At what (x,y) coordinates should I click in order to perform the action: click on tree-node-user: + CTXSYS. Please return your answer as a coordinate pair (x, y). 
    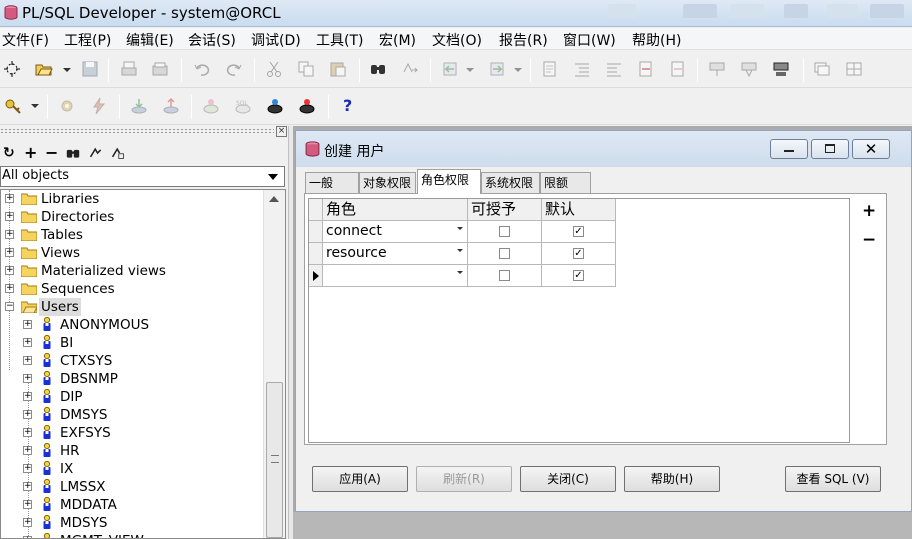
    Looking at the image, I should click on (132, 361).